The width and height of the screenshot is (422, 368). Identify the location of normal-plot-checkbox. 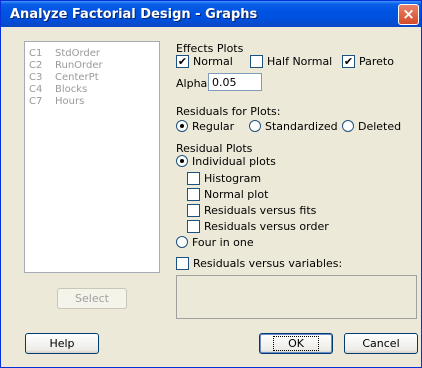
(193, 194).